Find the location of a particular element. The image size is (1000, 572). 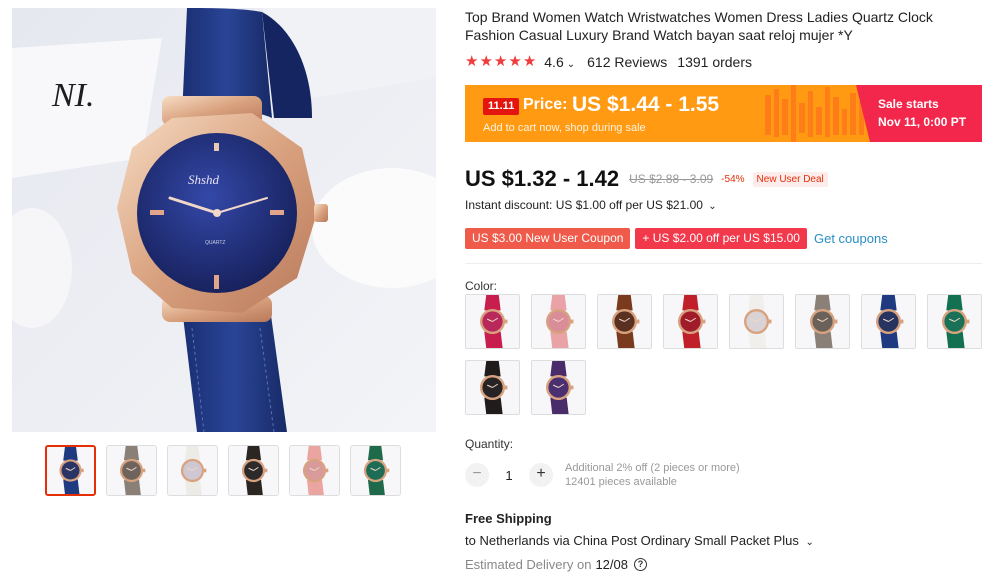

color-swatches is located at coordinates (725, 354).